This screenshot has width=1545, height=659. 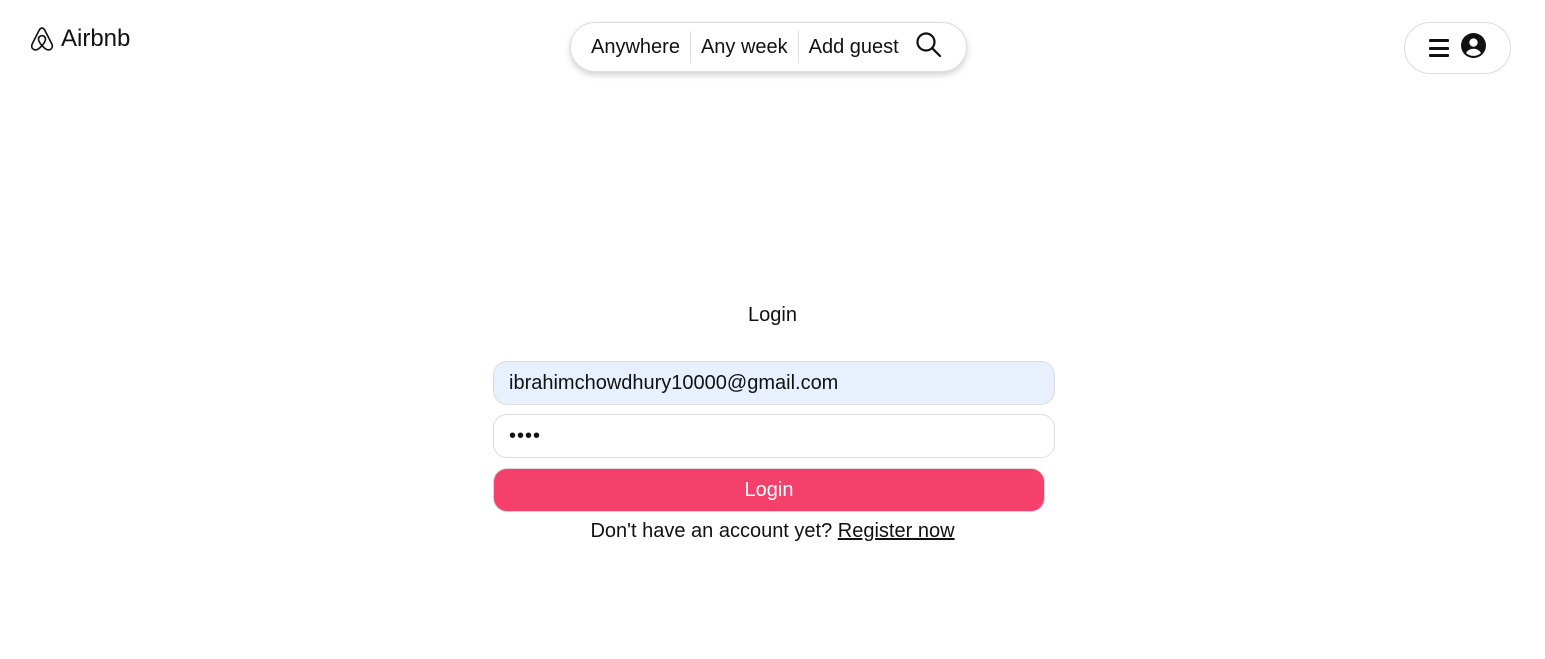 I want to click on logo-link: Airbnb, so click(x=79, y=39).